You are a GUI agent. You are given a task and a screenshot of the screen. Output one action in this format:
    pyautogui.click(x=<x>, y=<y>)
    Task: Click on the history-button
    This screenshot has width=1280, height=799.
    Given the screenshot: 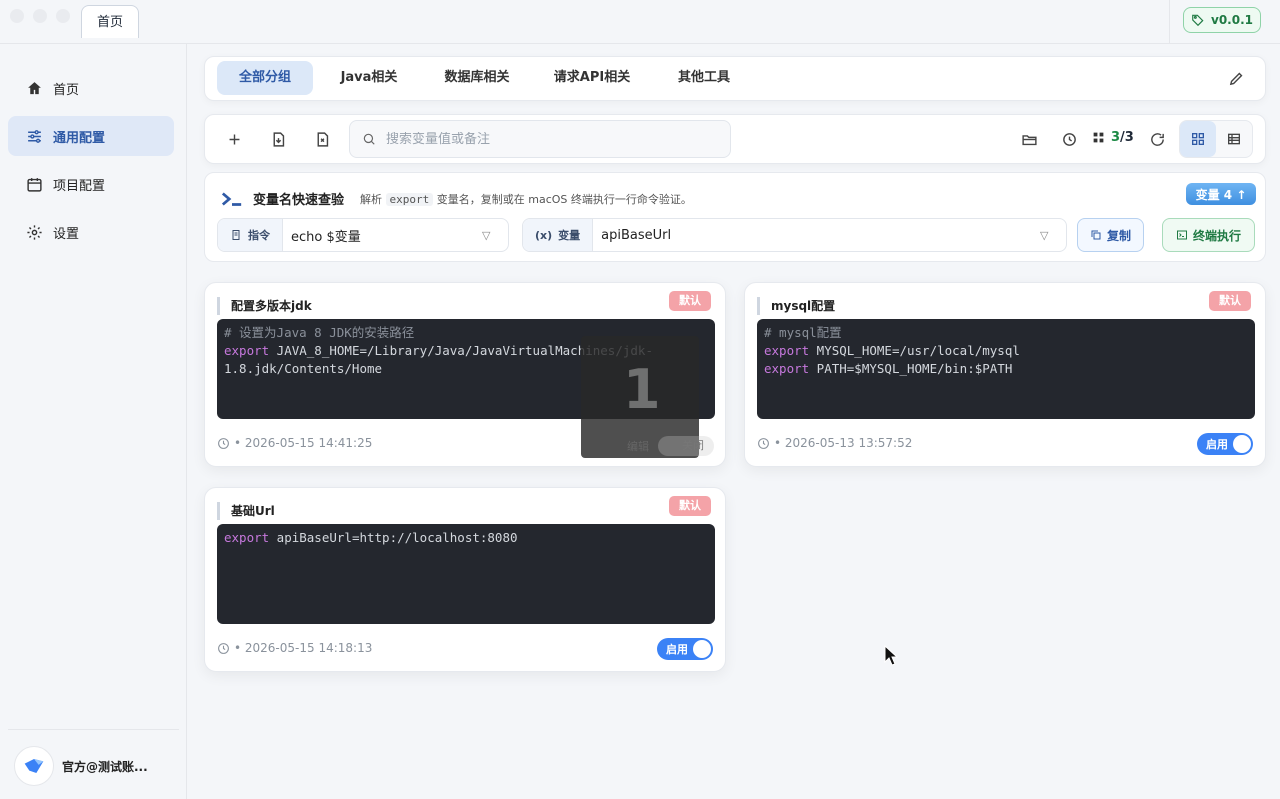 What is the action you would take?
    pyautogui.click(x=1069, y=139)
    